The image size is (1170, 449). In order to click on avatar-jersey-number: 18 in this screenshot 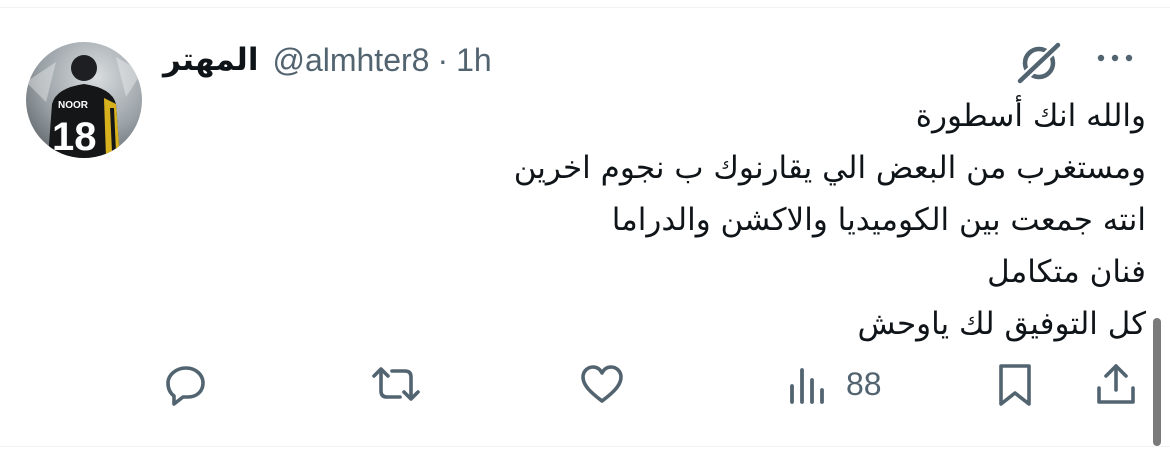, I will do `click(74, 136)`.